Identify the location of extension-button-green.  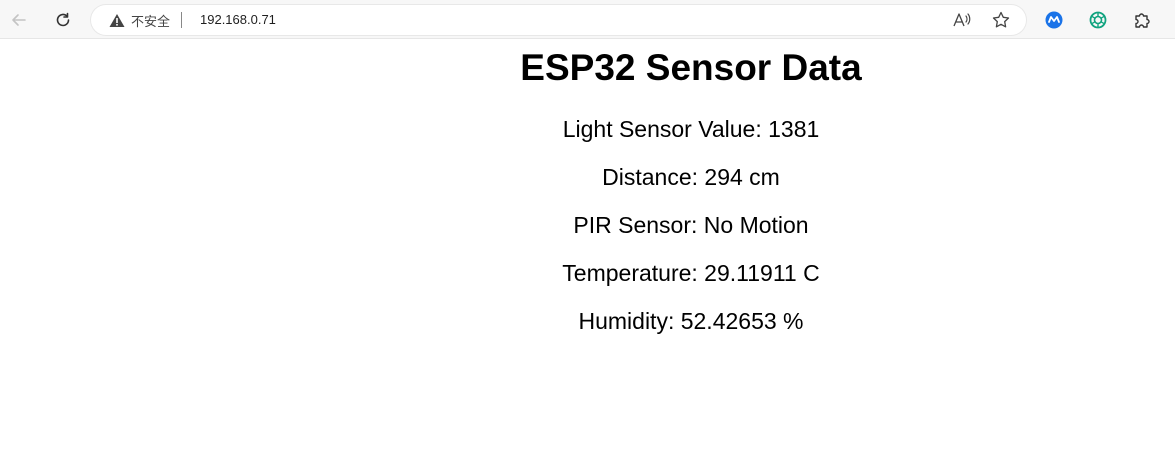
(1098, 20).